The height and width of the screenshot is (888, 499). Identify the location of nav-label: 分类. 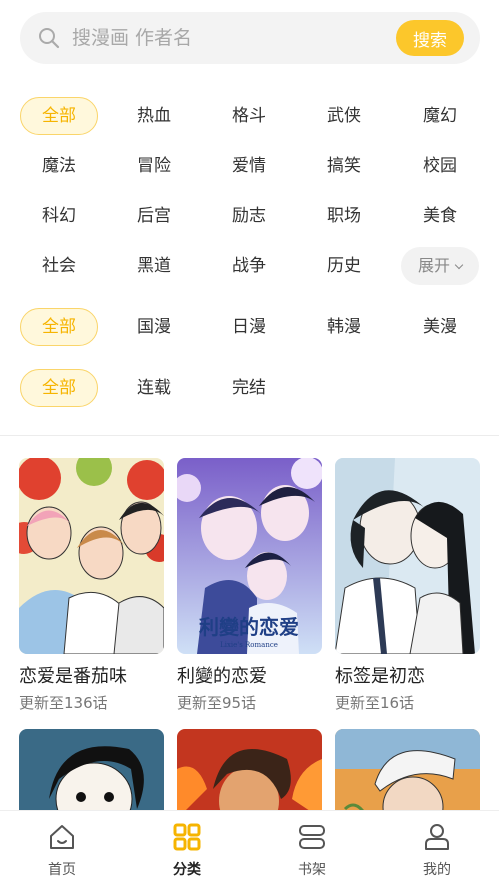
(187, 870).